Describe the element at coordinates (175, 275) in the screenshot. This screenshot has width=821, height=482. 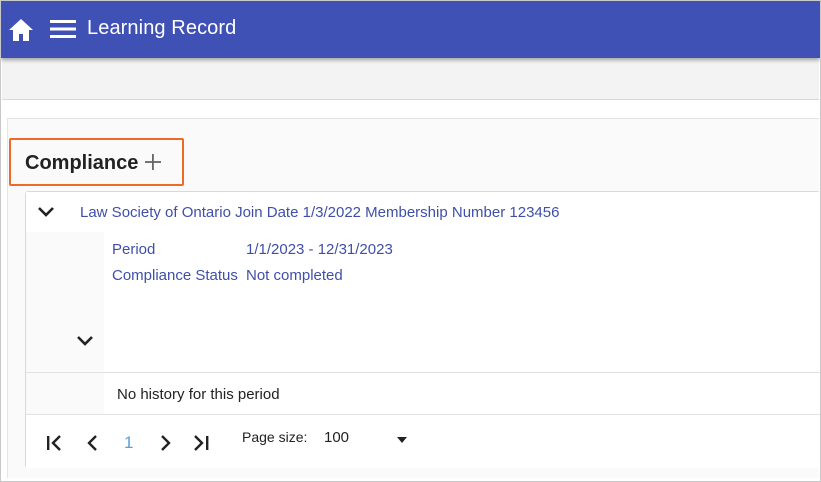
I see `compliance-status-label: Compliance Status` at that location.